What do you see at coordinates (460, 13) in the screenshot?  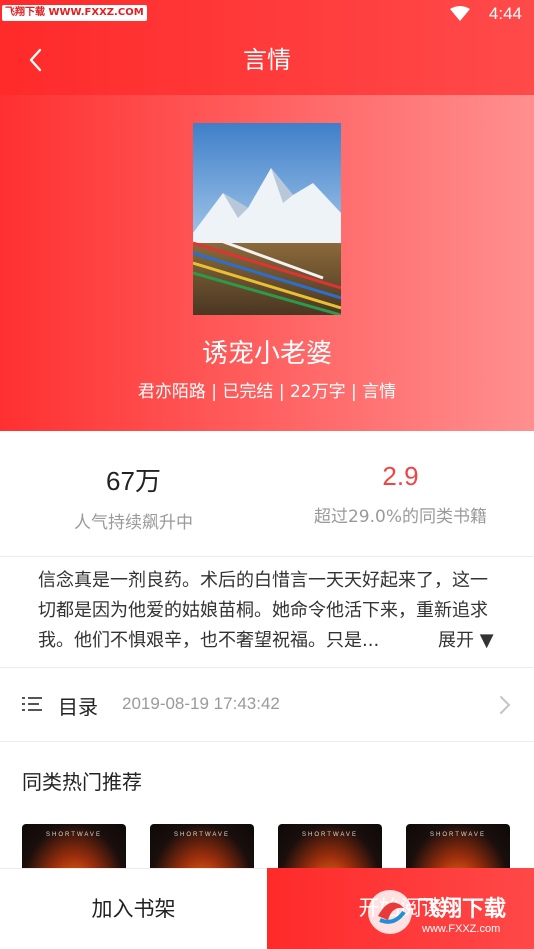 I see `wifi-icon` at bounding box center [460, 13].